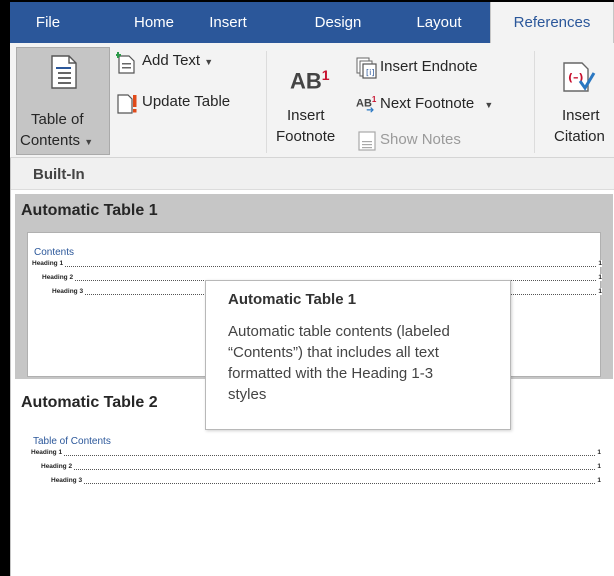 The height and width of the screenshot is (576, 614). Describe the element at coordinates (577, 101) in the screenshot. I see `insert-citation-button: (–) Insert Citation` at that location.